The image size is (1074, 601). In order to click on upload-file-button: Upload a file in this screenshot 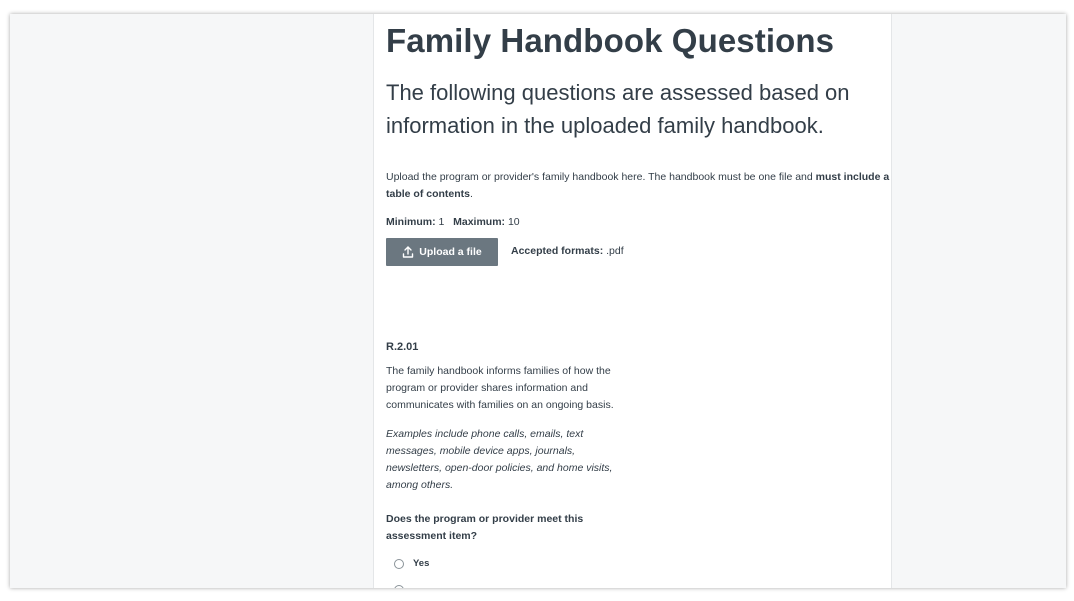, I will do `click(442, 252)`.